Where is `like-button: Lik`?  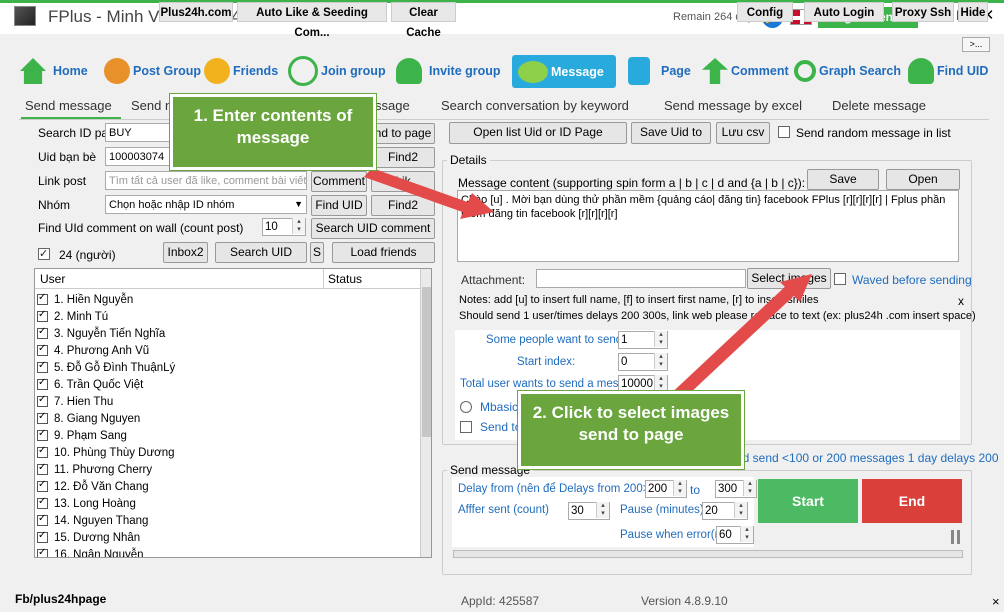 like-button: Lik is located at coordinates (403, 181).